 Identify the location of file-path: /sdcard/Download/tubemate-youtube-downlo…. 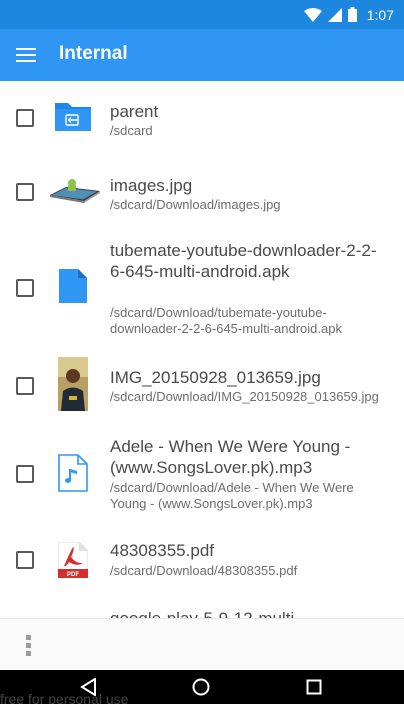
(226, 320).